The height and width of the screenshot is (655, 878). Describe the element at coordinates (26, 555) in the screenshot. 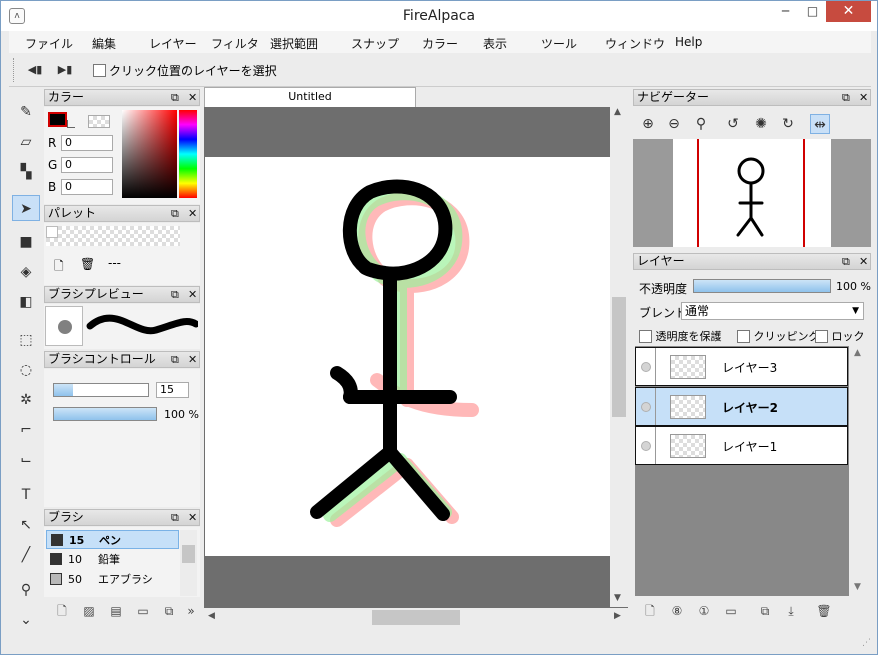

I see `blur-icon: ╱` at that location.